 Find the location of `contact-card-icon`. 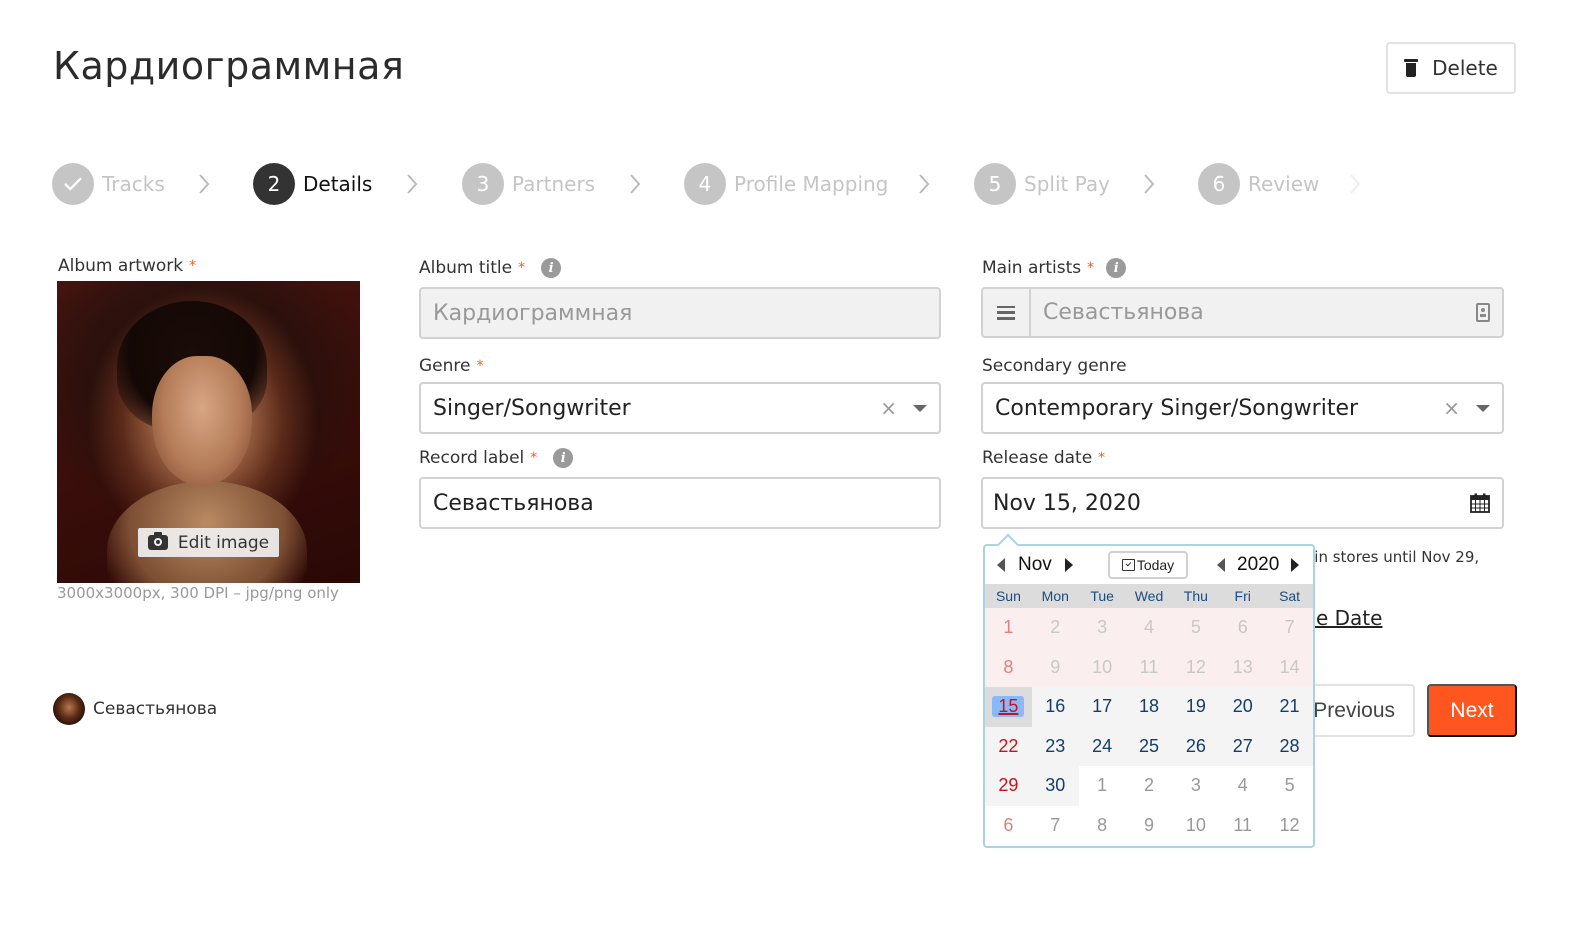

contact-card-icon is located at coordinates (1483, 312).